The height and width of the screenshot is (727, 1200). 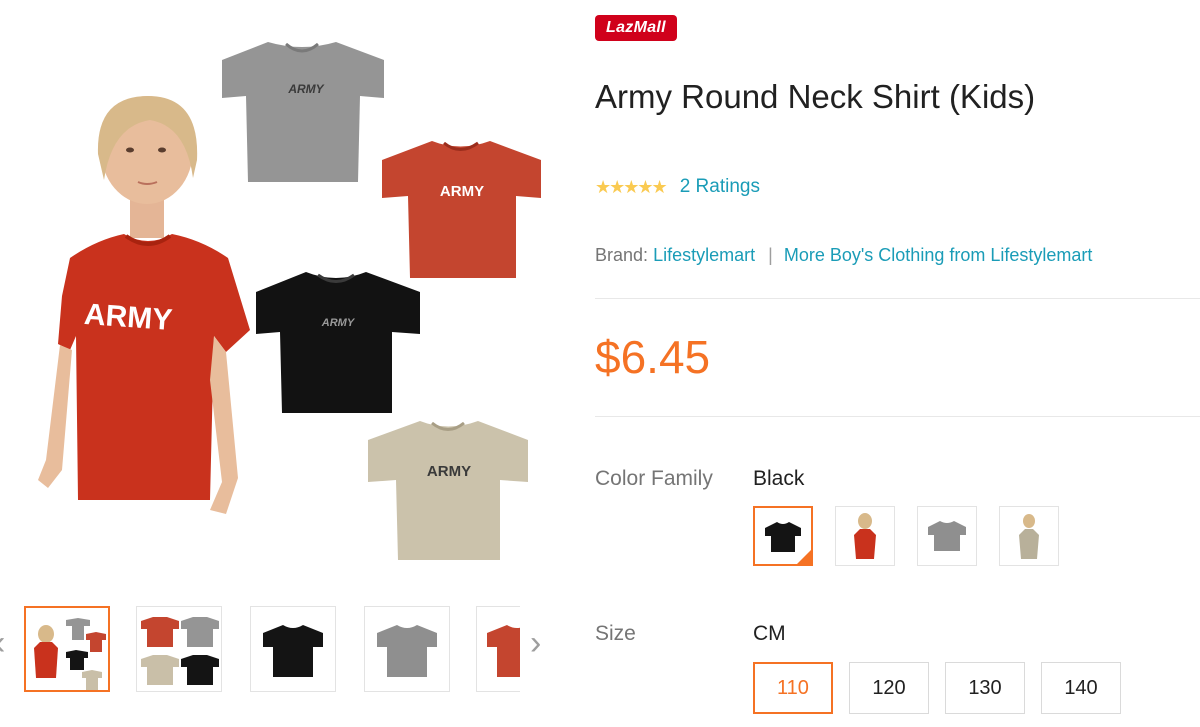 What do you see at coordinates (338, 342) in the screenshot?
I see `black-army-shirt-image: ARMY` at bounding box center [338, 342].